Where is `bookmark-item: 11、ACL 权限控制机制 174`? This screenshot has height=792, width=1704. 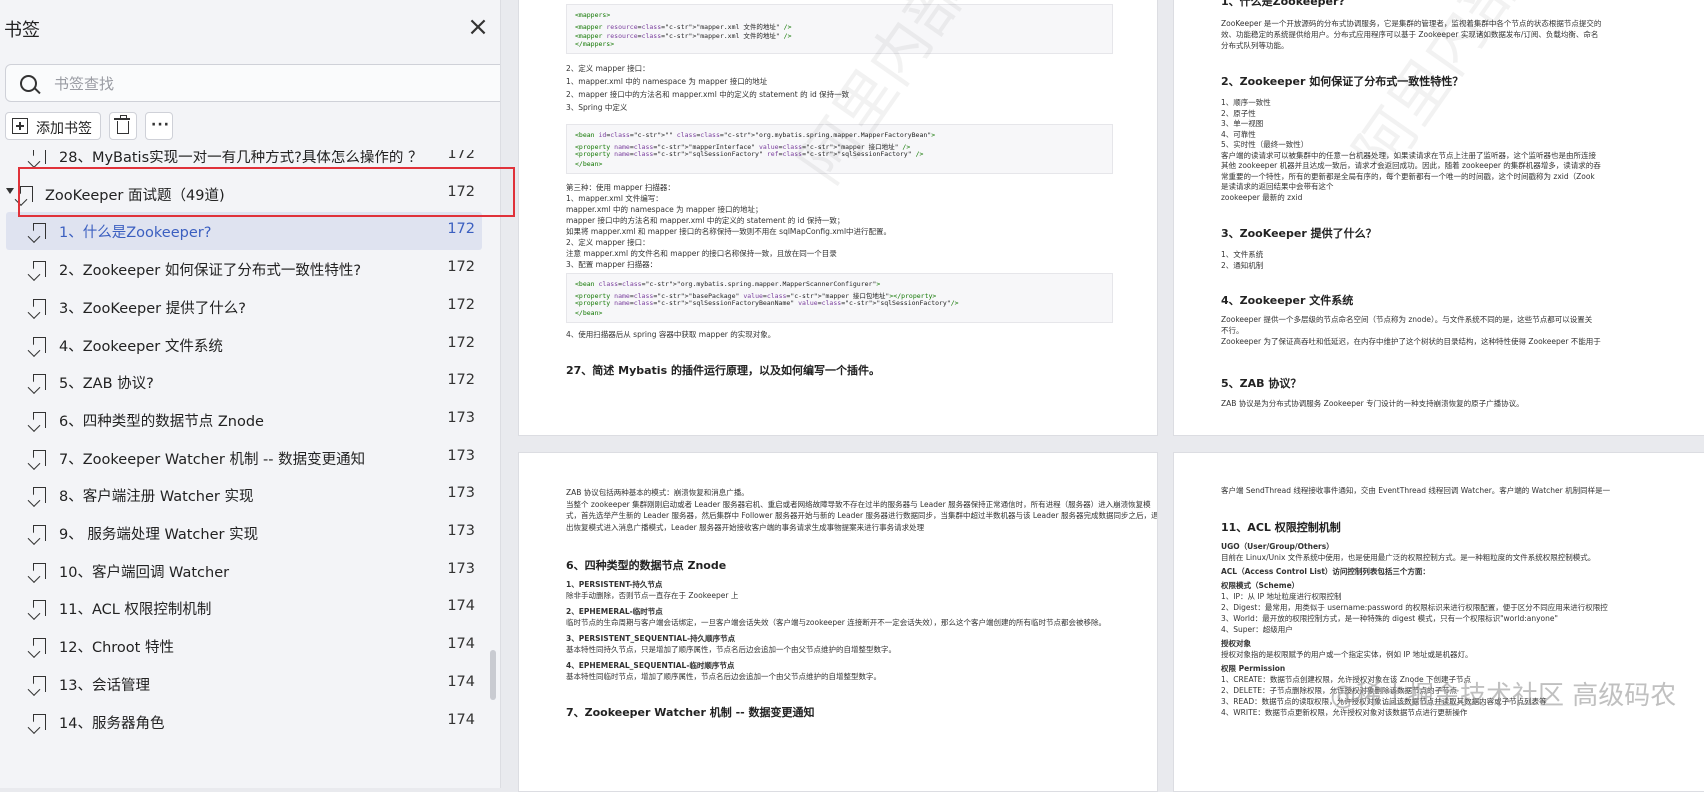 bookmark-item: 11、ACL 权限控制机制 174 is located at coordinates (250, 608).